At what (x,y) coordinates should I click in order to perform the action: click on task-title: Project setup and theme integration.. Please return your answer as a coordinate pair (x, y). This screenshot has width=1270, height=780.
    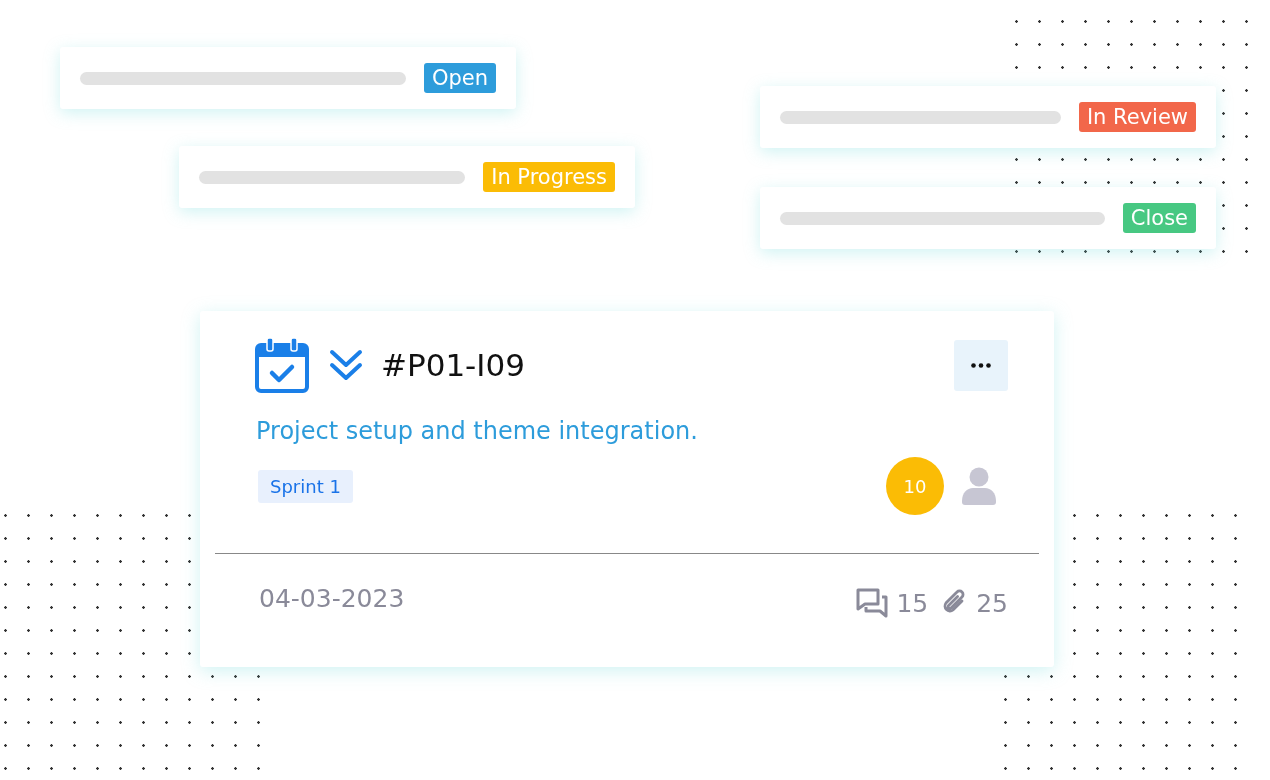
    Looking at the image, I should click on (477, 431).